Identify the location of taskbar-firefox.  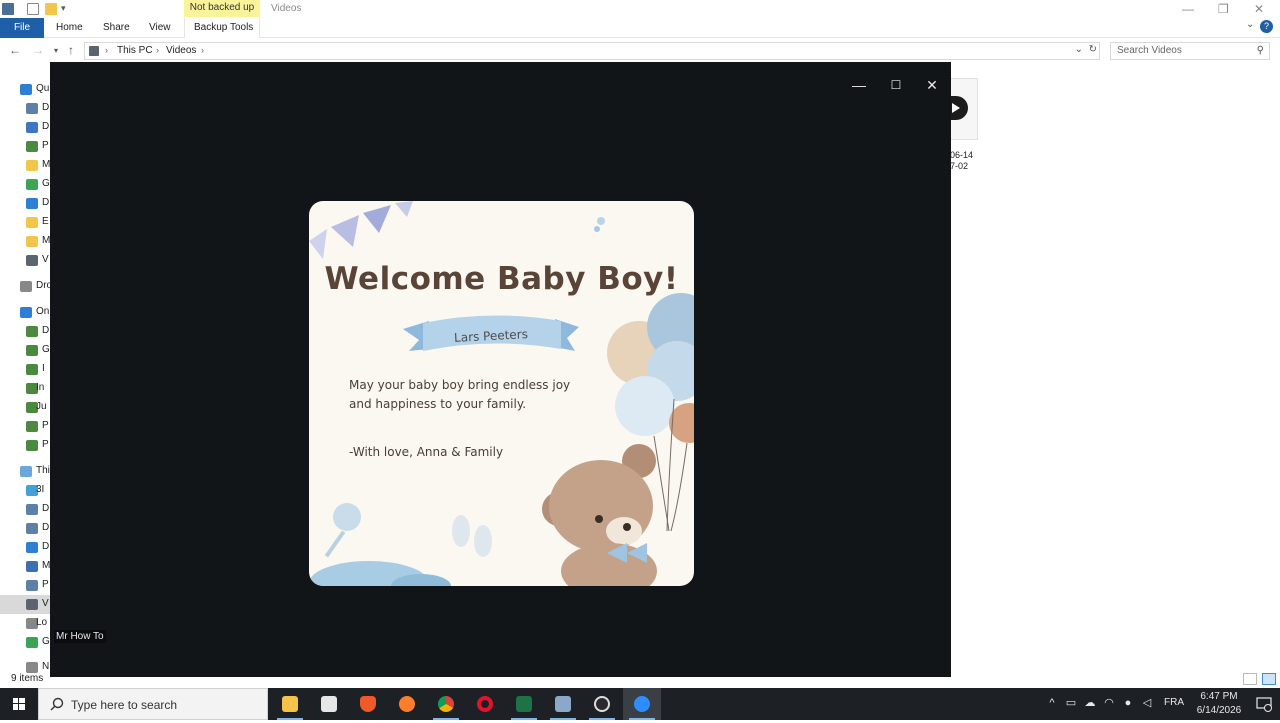
(407, 704).